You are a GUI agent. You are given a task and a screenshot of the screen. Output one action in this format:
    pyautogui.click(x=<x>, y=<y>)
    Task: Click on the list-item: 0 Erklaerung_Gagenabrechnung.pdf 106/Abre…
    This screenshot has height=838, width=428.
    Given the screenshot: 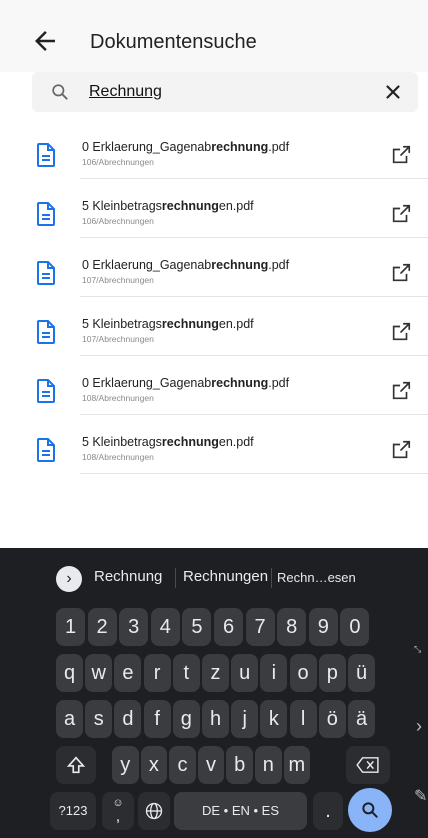 What is the action you would take?
    pyautogui.click(x=214, y=149)
    